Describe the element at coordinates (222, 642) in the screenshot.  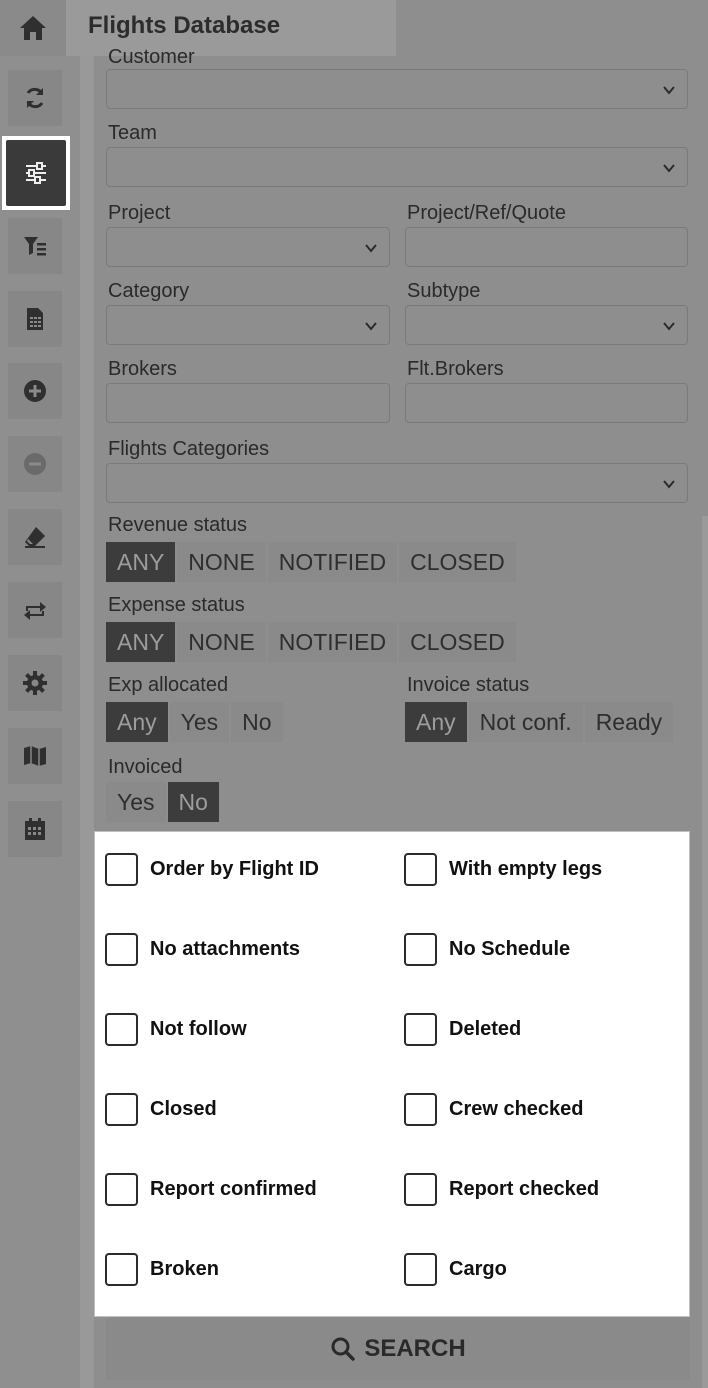
I see `expense-none-option: NONE` at that location.